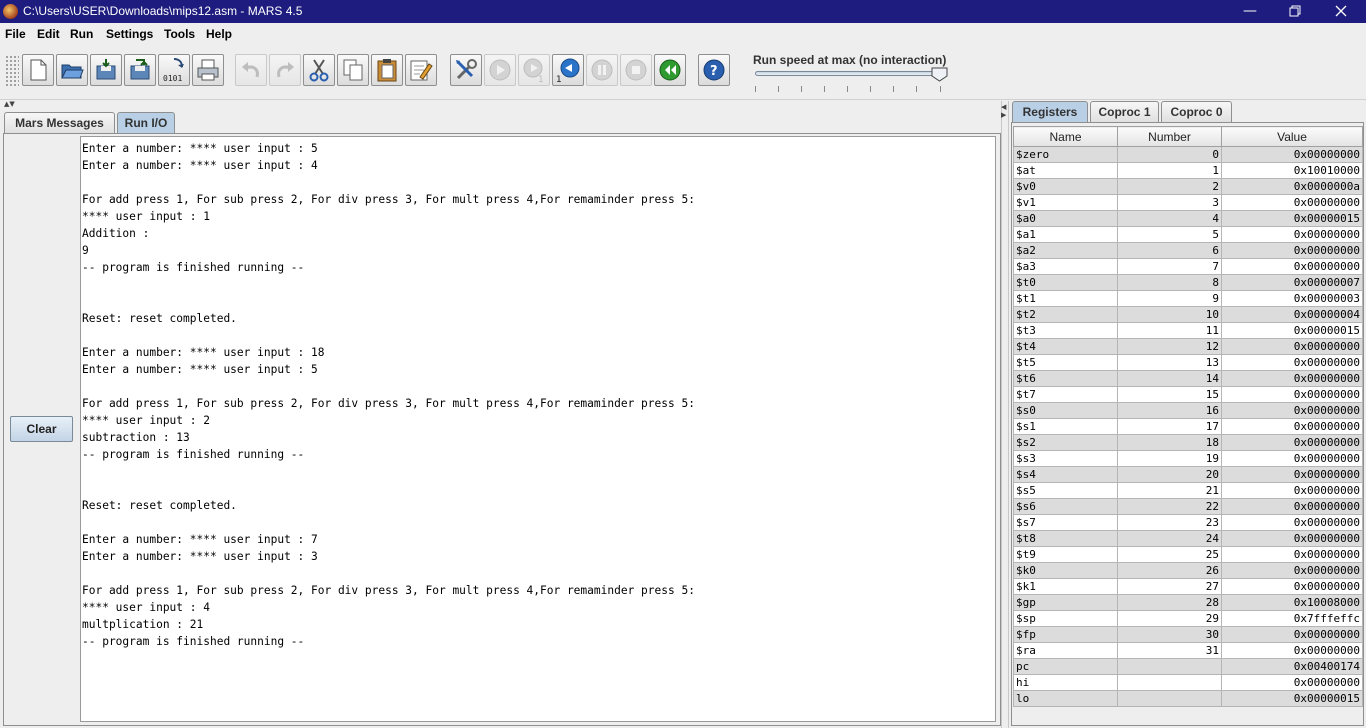  Describe the element at coordinates (208, 70) in the screenshot. I see `print-button` at that location.